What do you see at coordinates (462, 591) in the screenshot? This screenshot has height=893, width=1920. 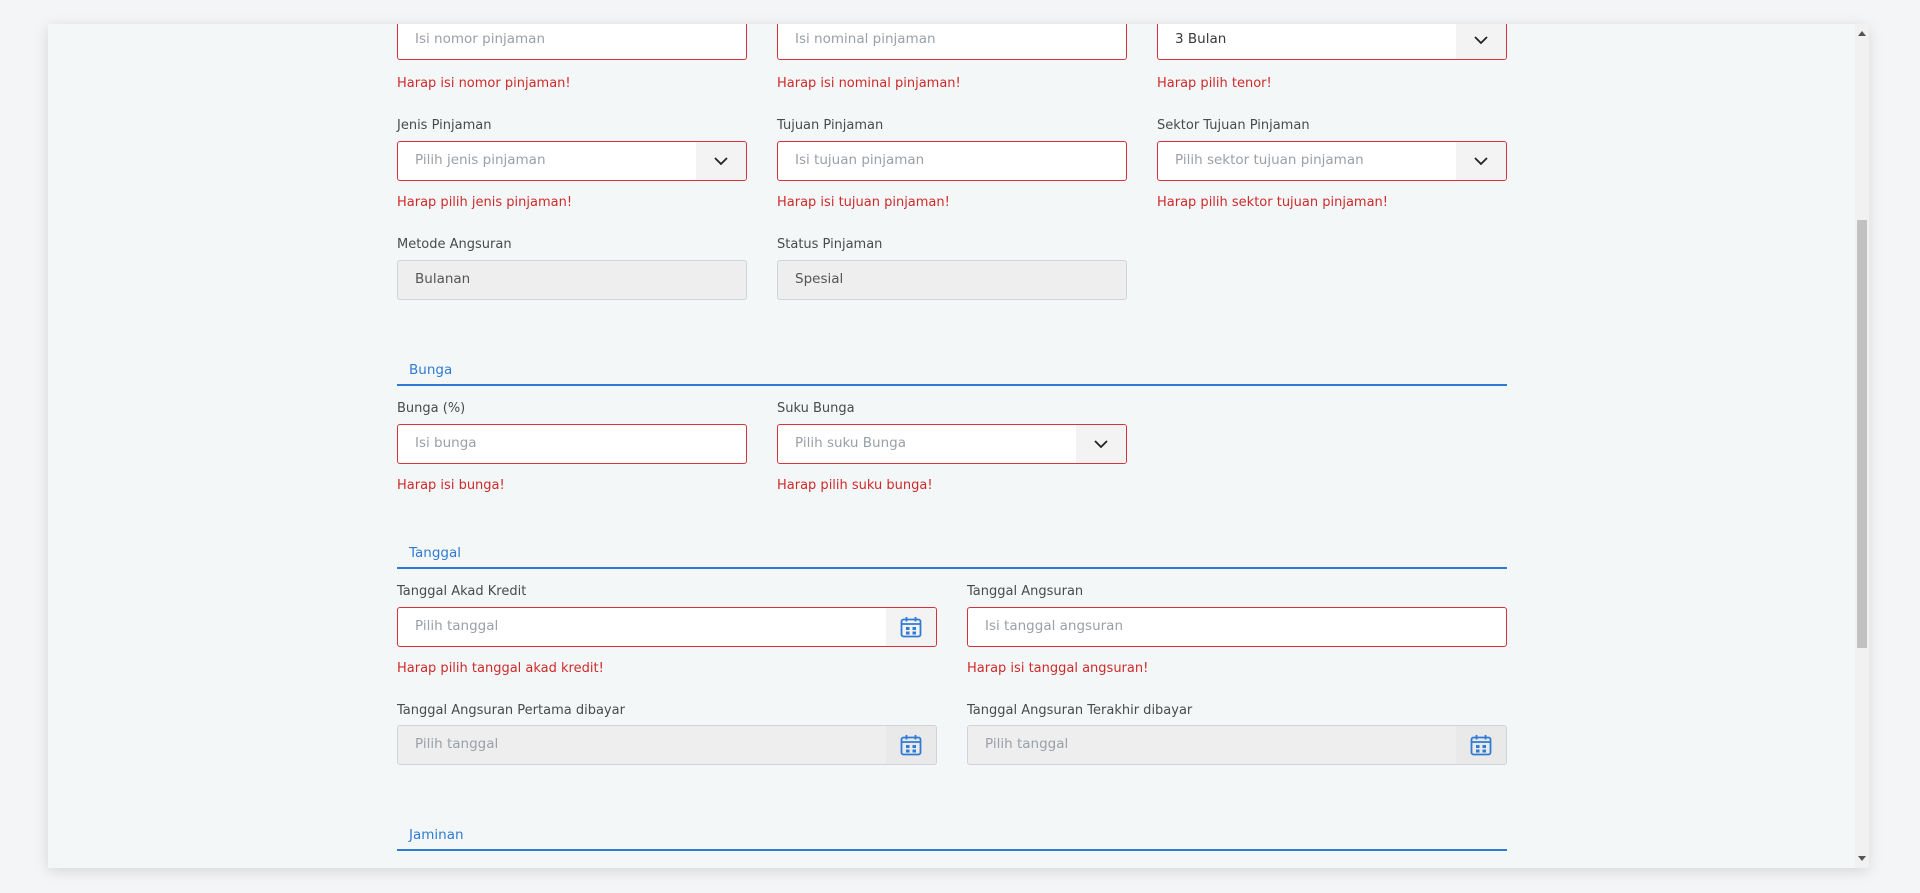 I see `akad-kredit-label: Tanggal Akad Kredit` at bounding box center [462, 591].